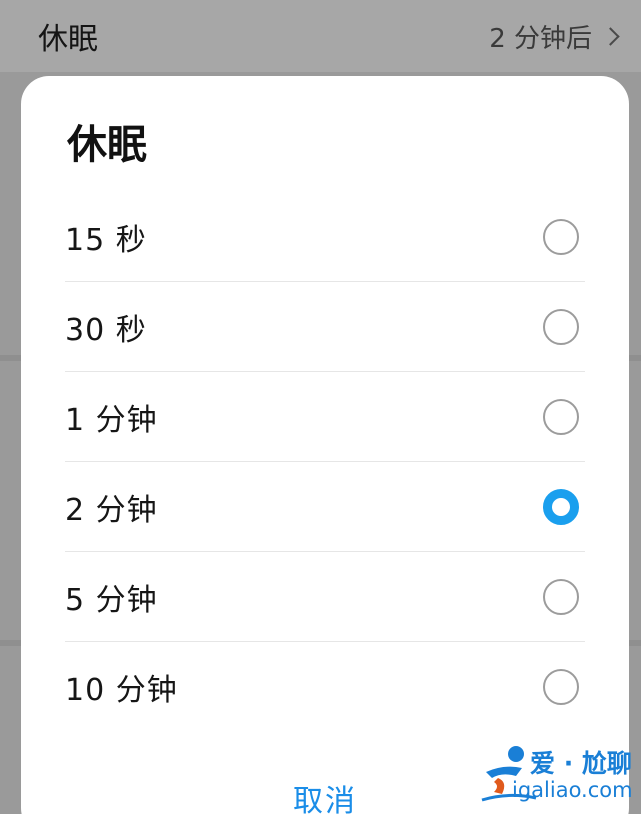 The image size is (641, 814). Describe the element at coordinates (320, 36) in the screenshot. I see `sleep-setting-row: 休眠 2 分钟后` at that location.